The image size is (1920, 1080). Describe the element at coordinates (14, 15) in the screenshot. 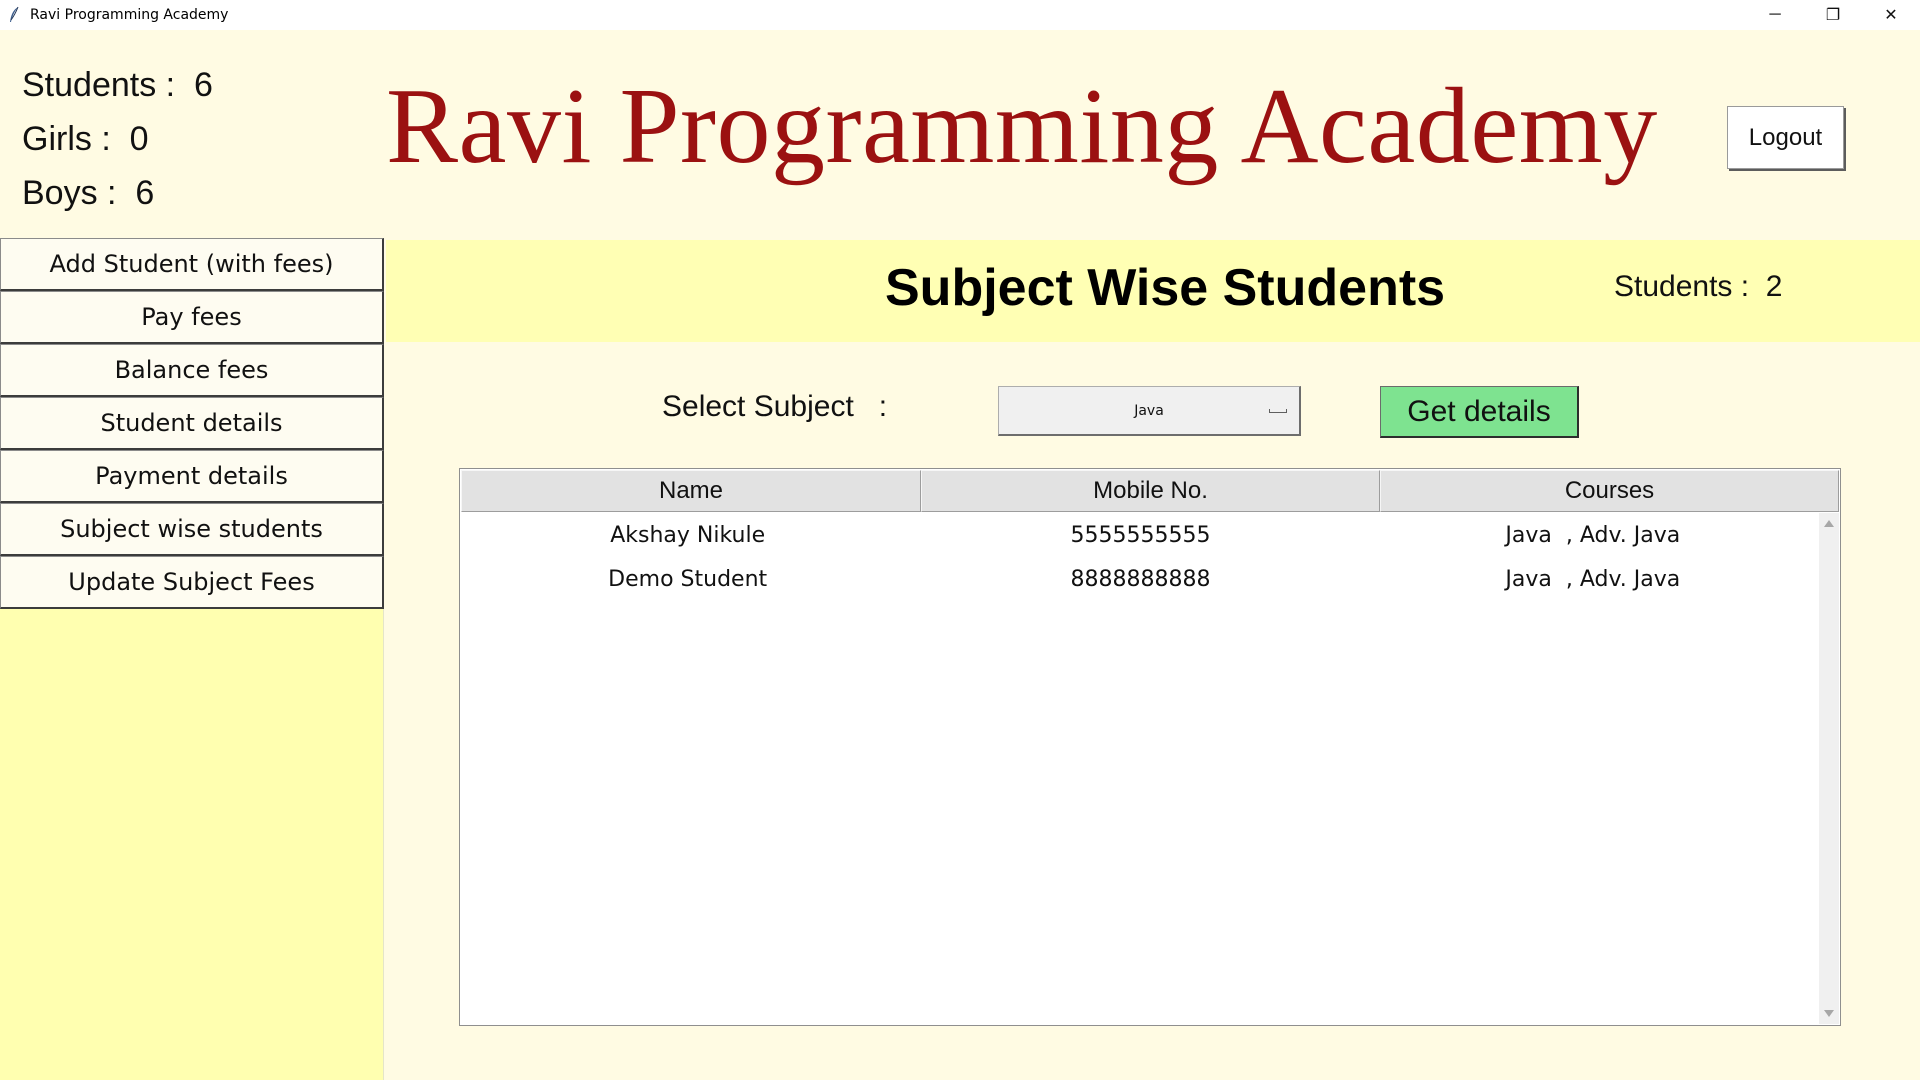

I see `feather-icon` at that location.